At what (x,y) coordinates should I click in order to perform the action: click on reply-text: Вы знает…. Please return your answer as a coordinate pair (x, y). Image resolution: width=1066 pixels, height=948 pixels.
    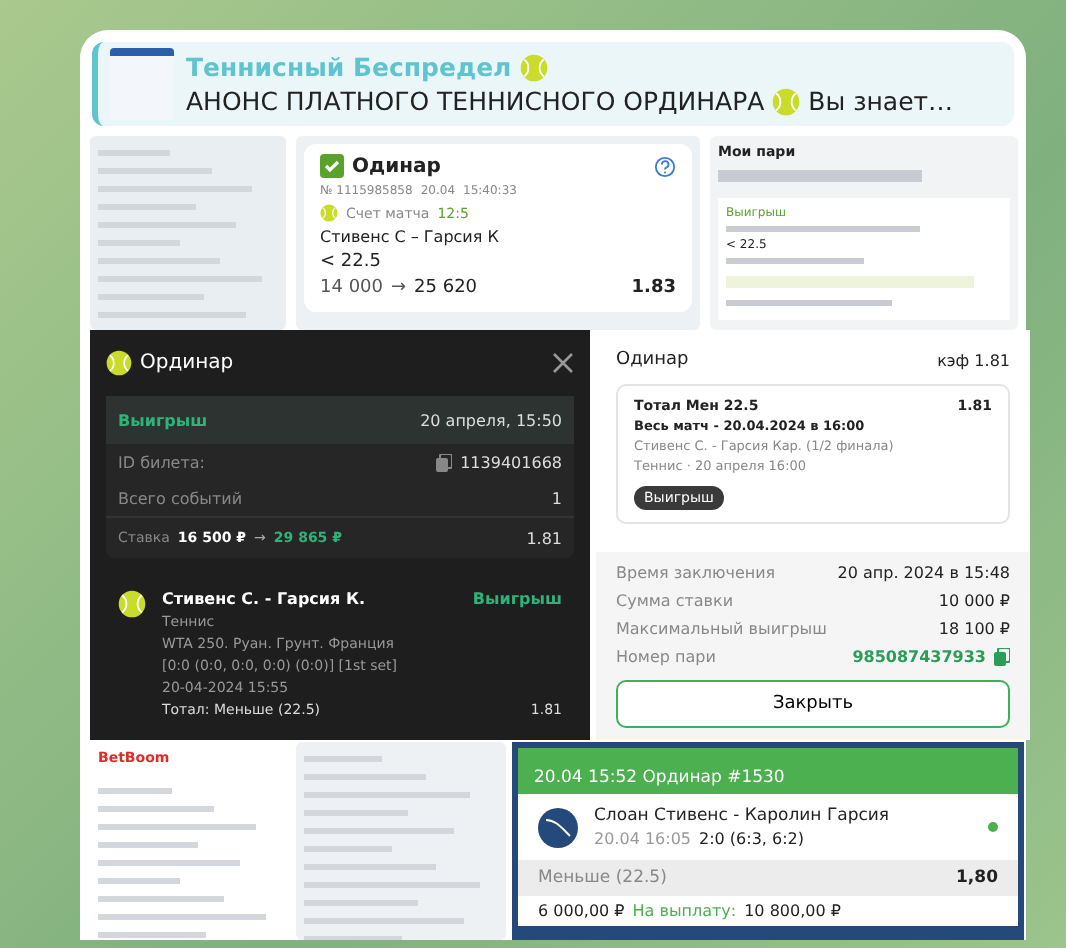
    Looking at the image, I should click on (881, 101).